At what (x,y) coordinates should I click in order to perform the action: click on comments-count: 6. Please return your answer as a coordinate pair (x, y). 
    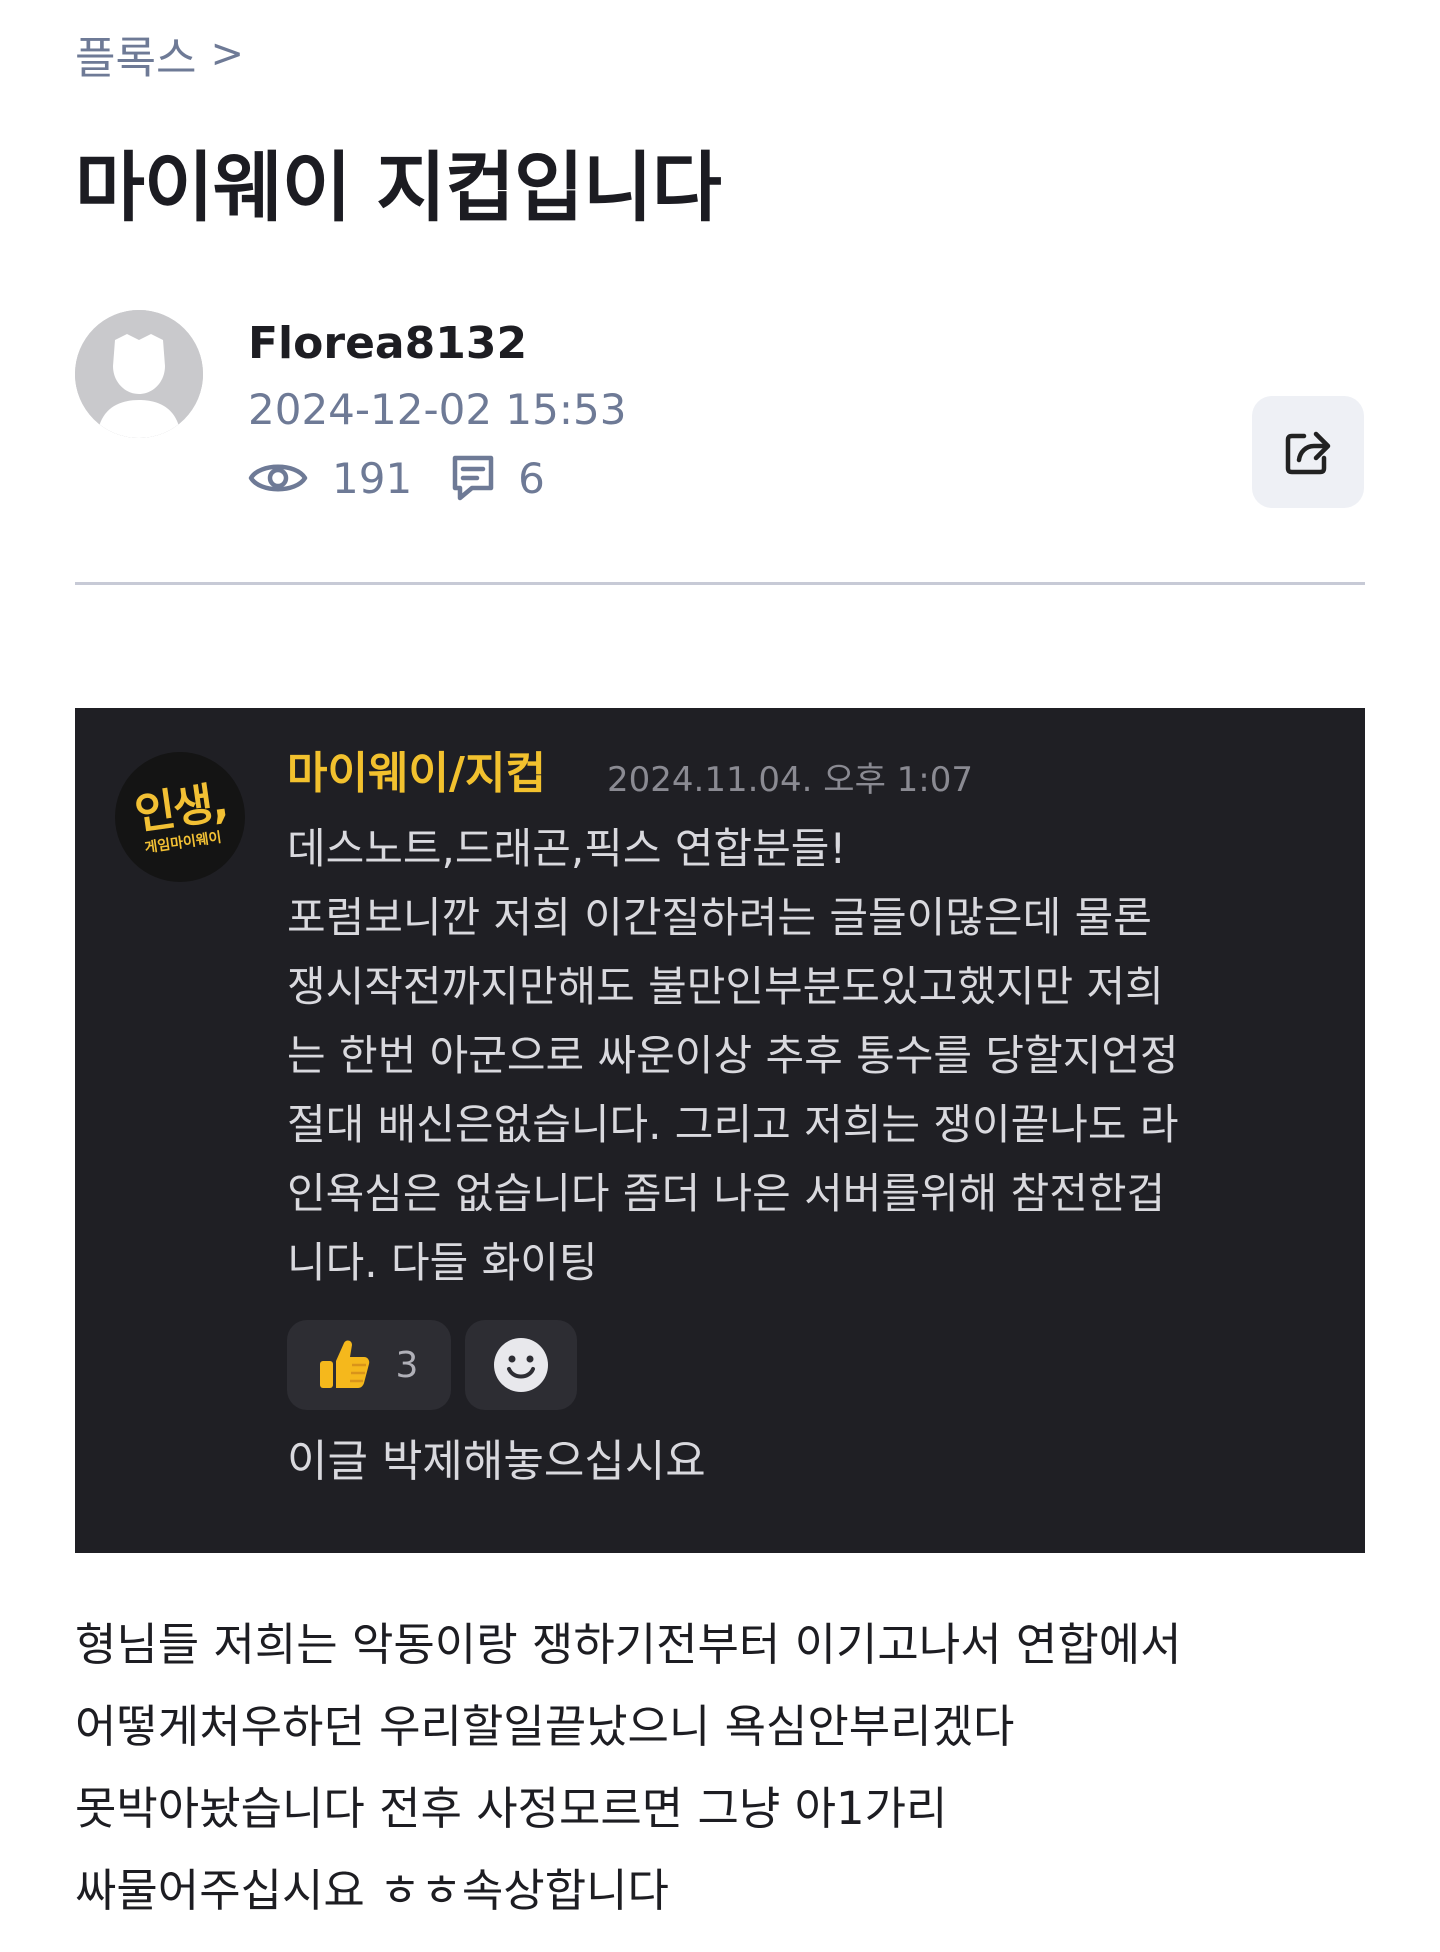
    Looking at the image, I should click on (531, 478).